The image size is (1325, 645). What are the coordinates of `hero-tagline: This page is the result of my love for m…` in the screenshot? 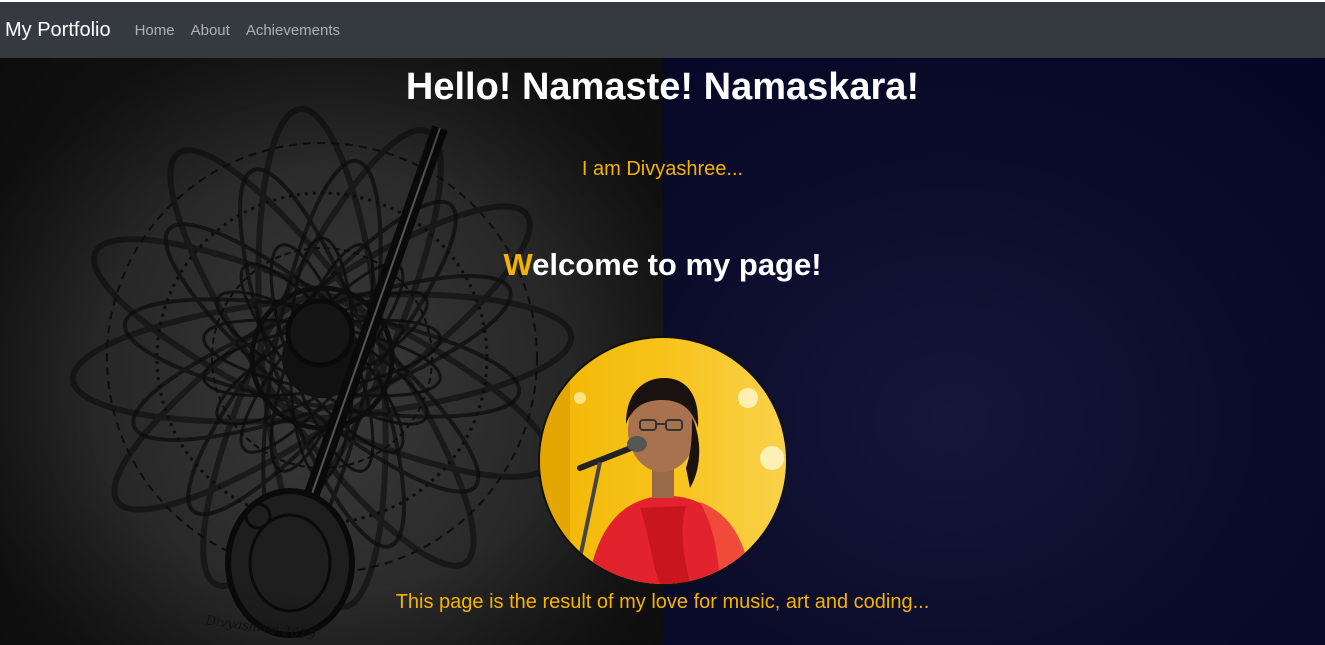 It's located at (662, 602).